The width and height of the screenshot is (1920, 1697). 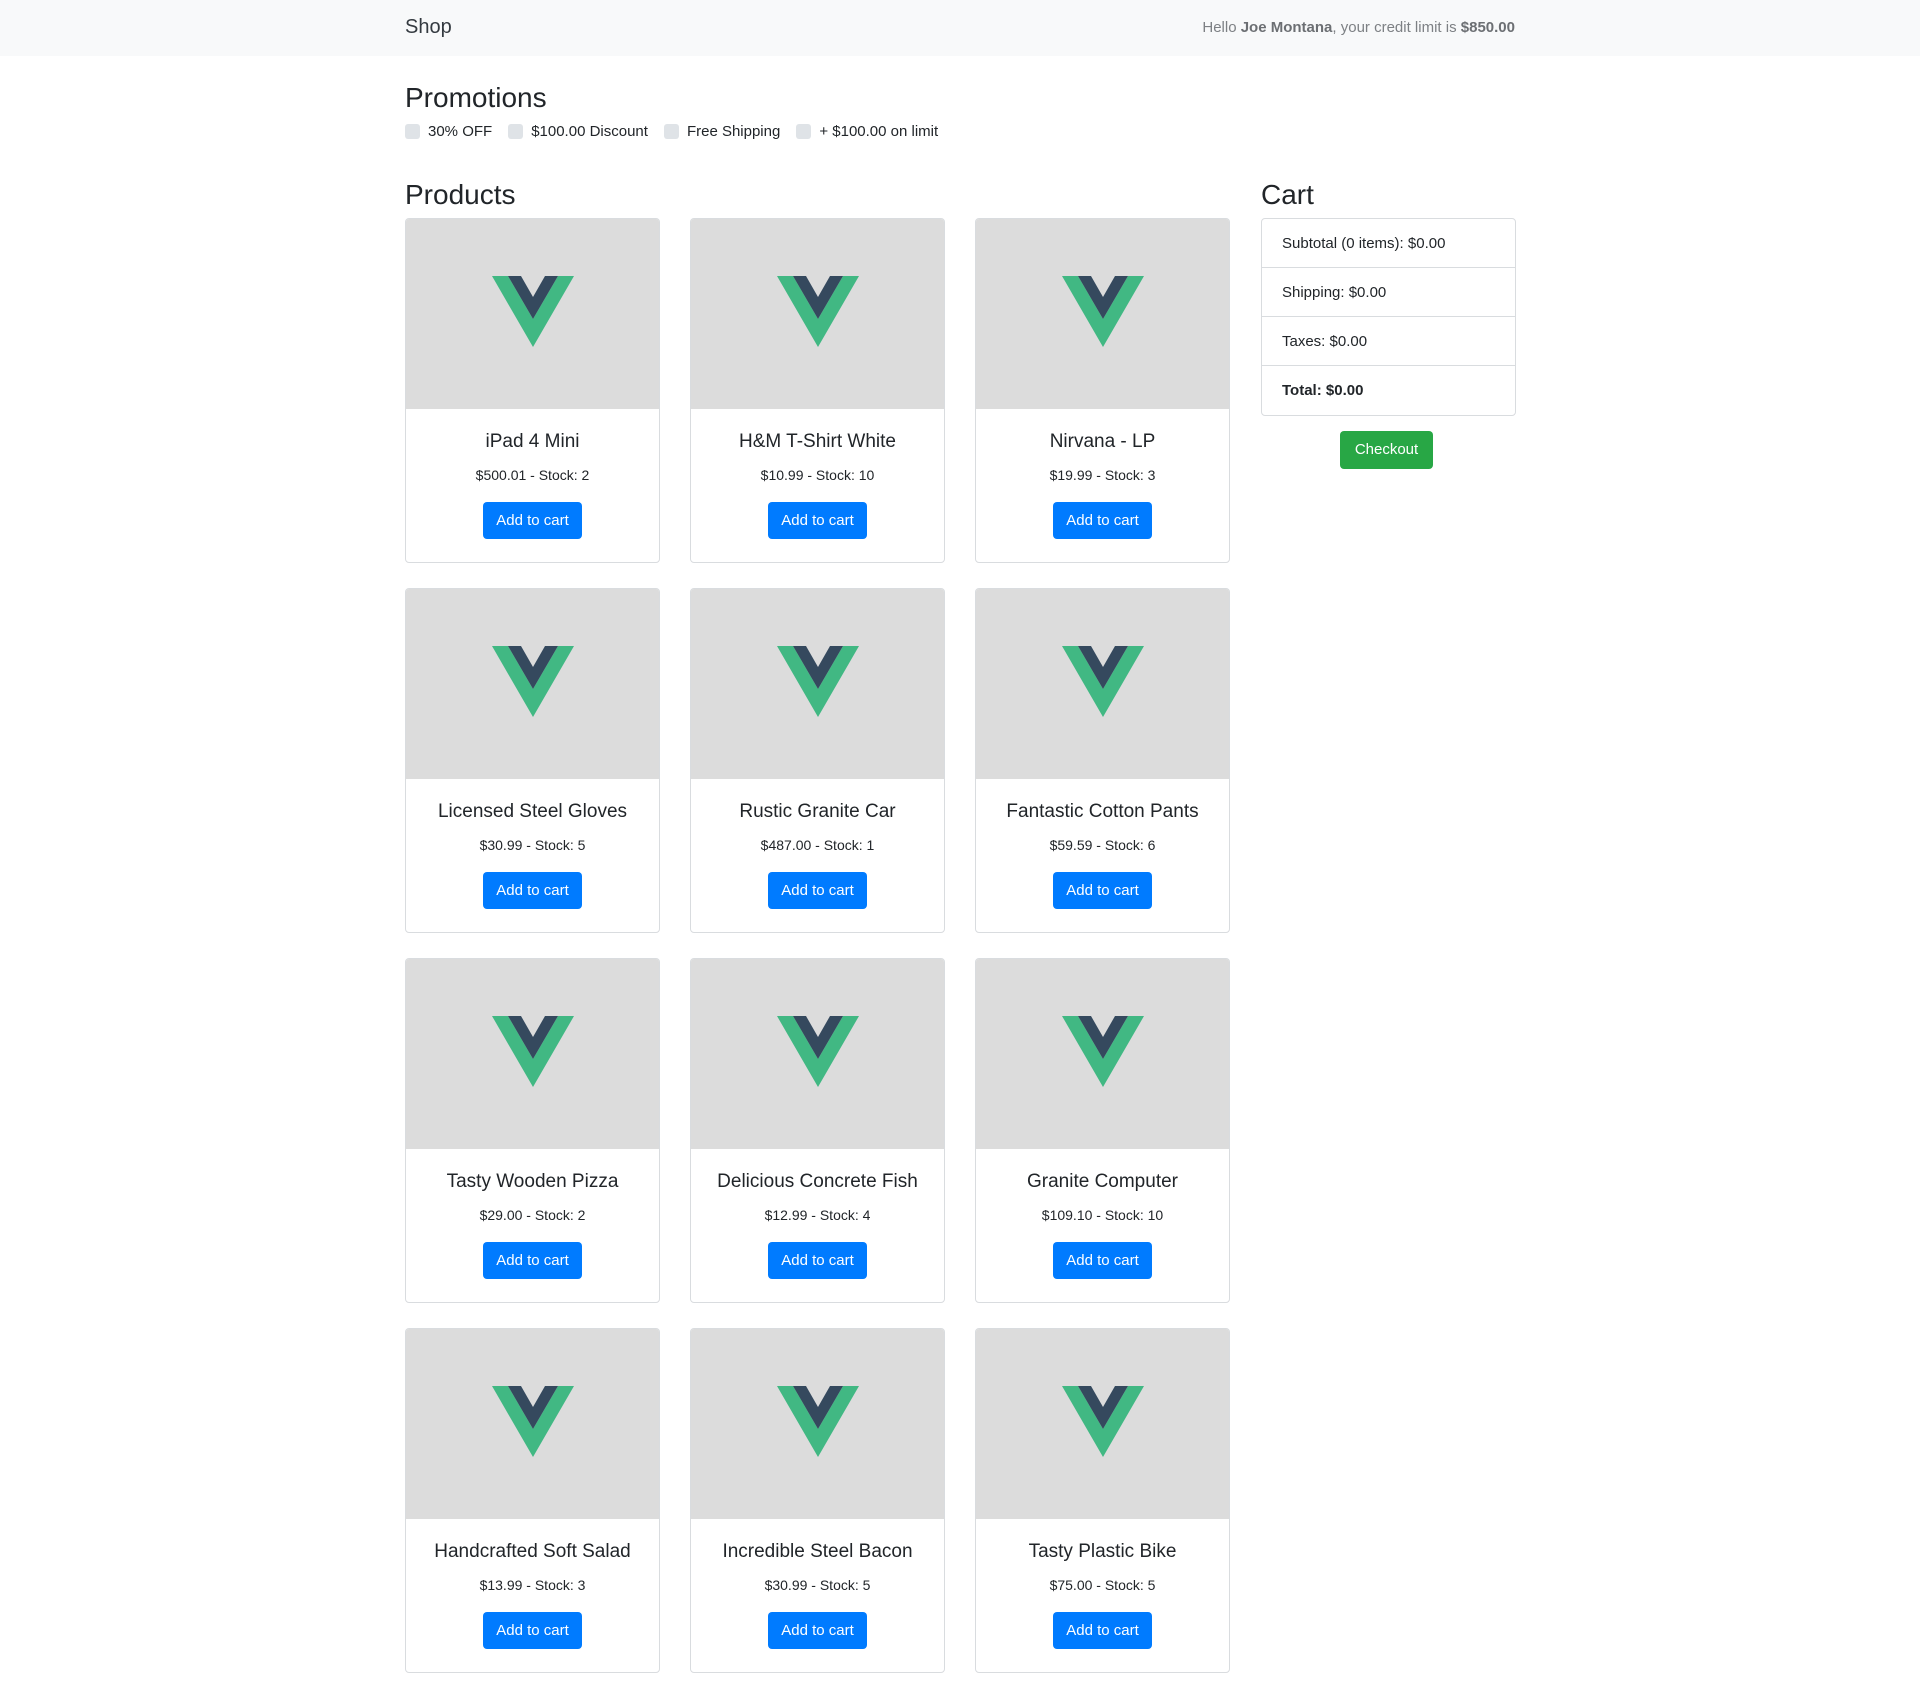 I want to click on product-name: Incredible Steel Bacon, so click(x=817, y=1551).